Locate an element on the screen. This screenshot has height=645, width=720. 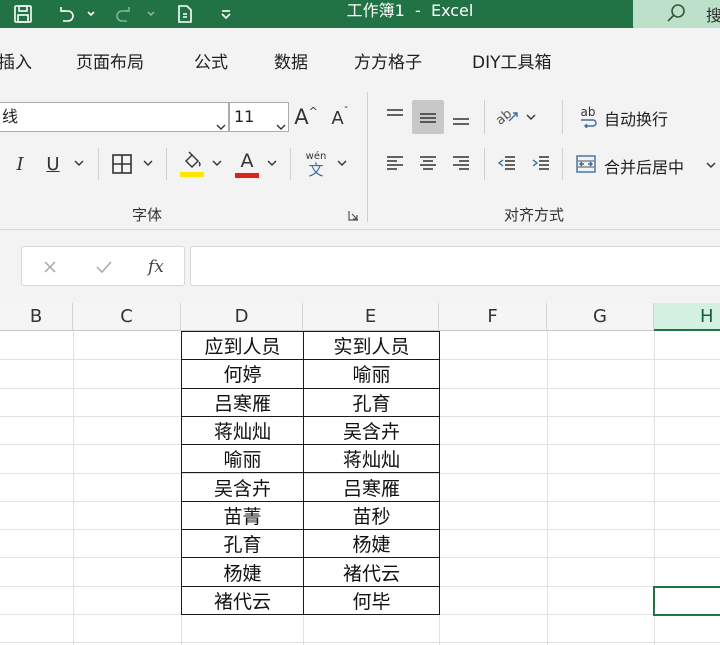
table-row: 何婷 喻丽 is located at coordinates (310, 374).